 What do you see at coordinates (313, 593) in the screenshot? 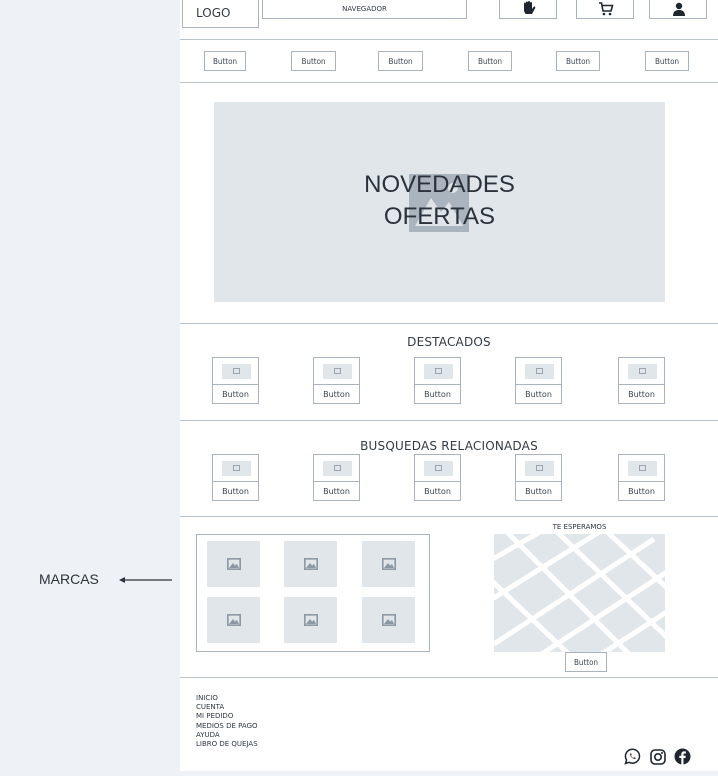
I see `marcas-grid` at bounding box center [313, 593].